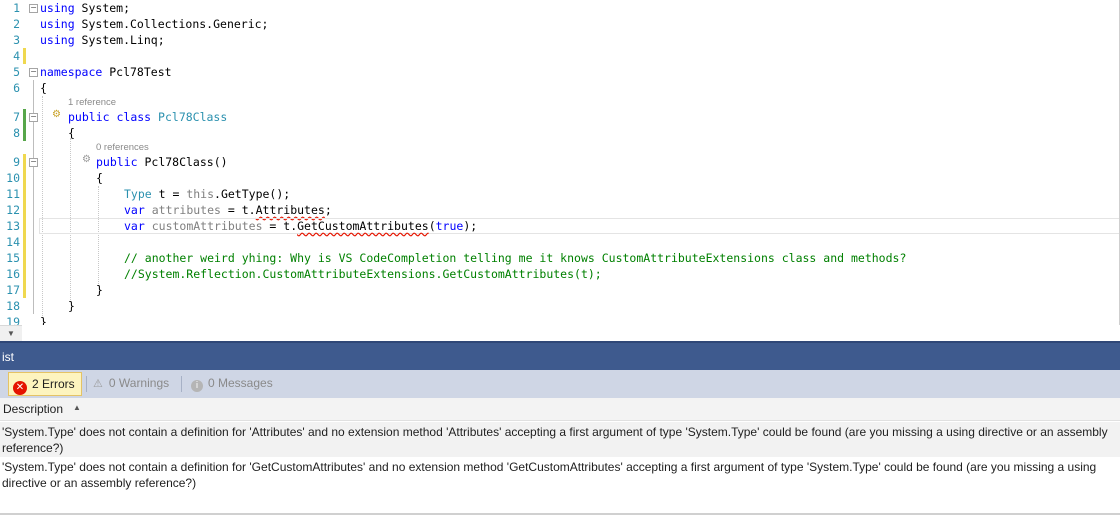 This screenshot has height=515, width=1120. I want to click on variable-name: customAttributes, so click(207, 226).